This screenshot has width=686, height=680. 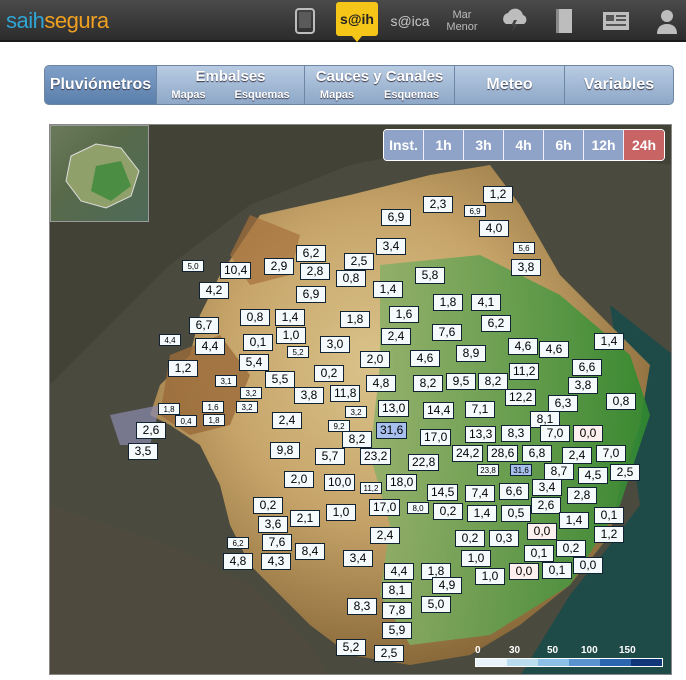 I want to click on station-value: 5,5, so click(x=280, y=379).